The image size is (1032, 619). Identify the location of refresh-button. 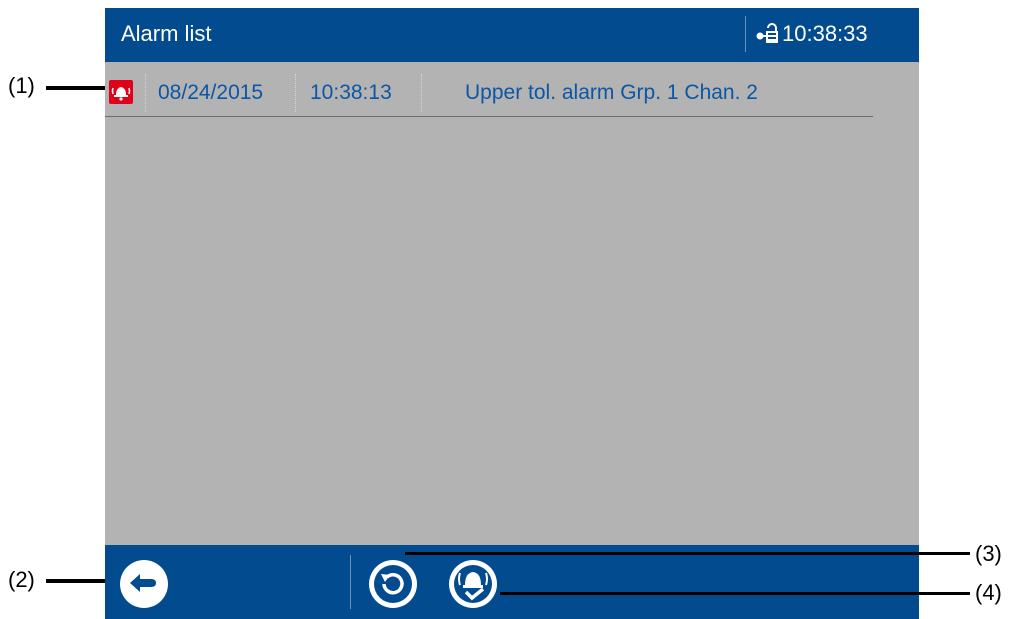
(393, 584).